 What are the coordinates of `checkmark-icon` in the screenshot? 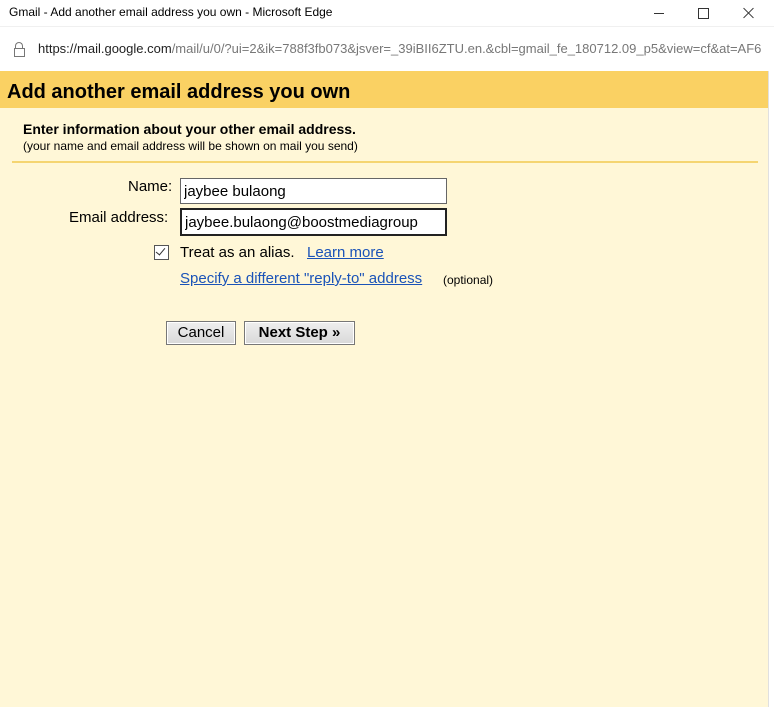 It's located at (160, 250).